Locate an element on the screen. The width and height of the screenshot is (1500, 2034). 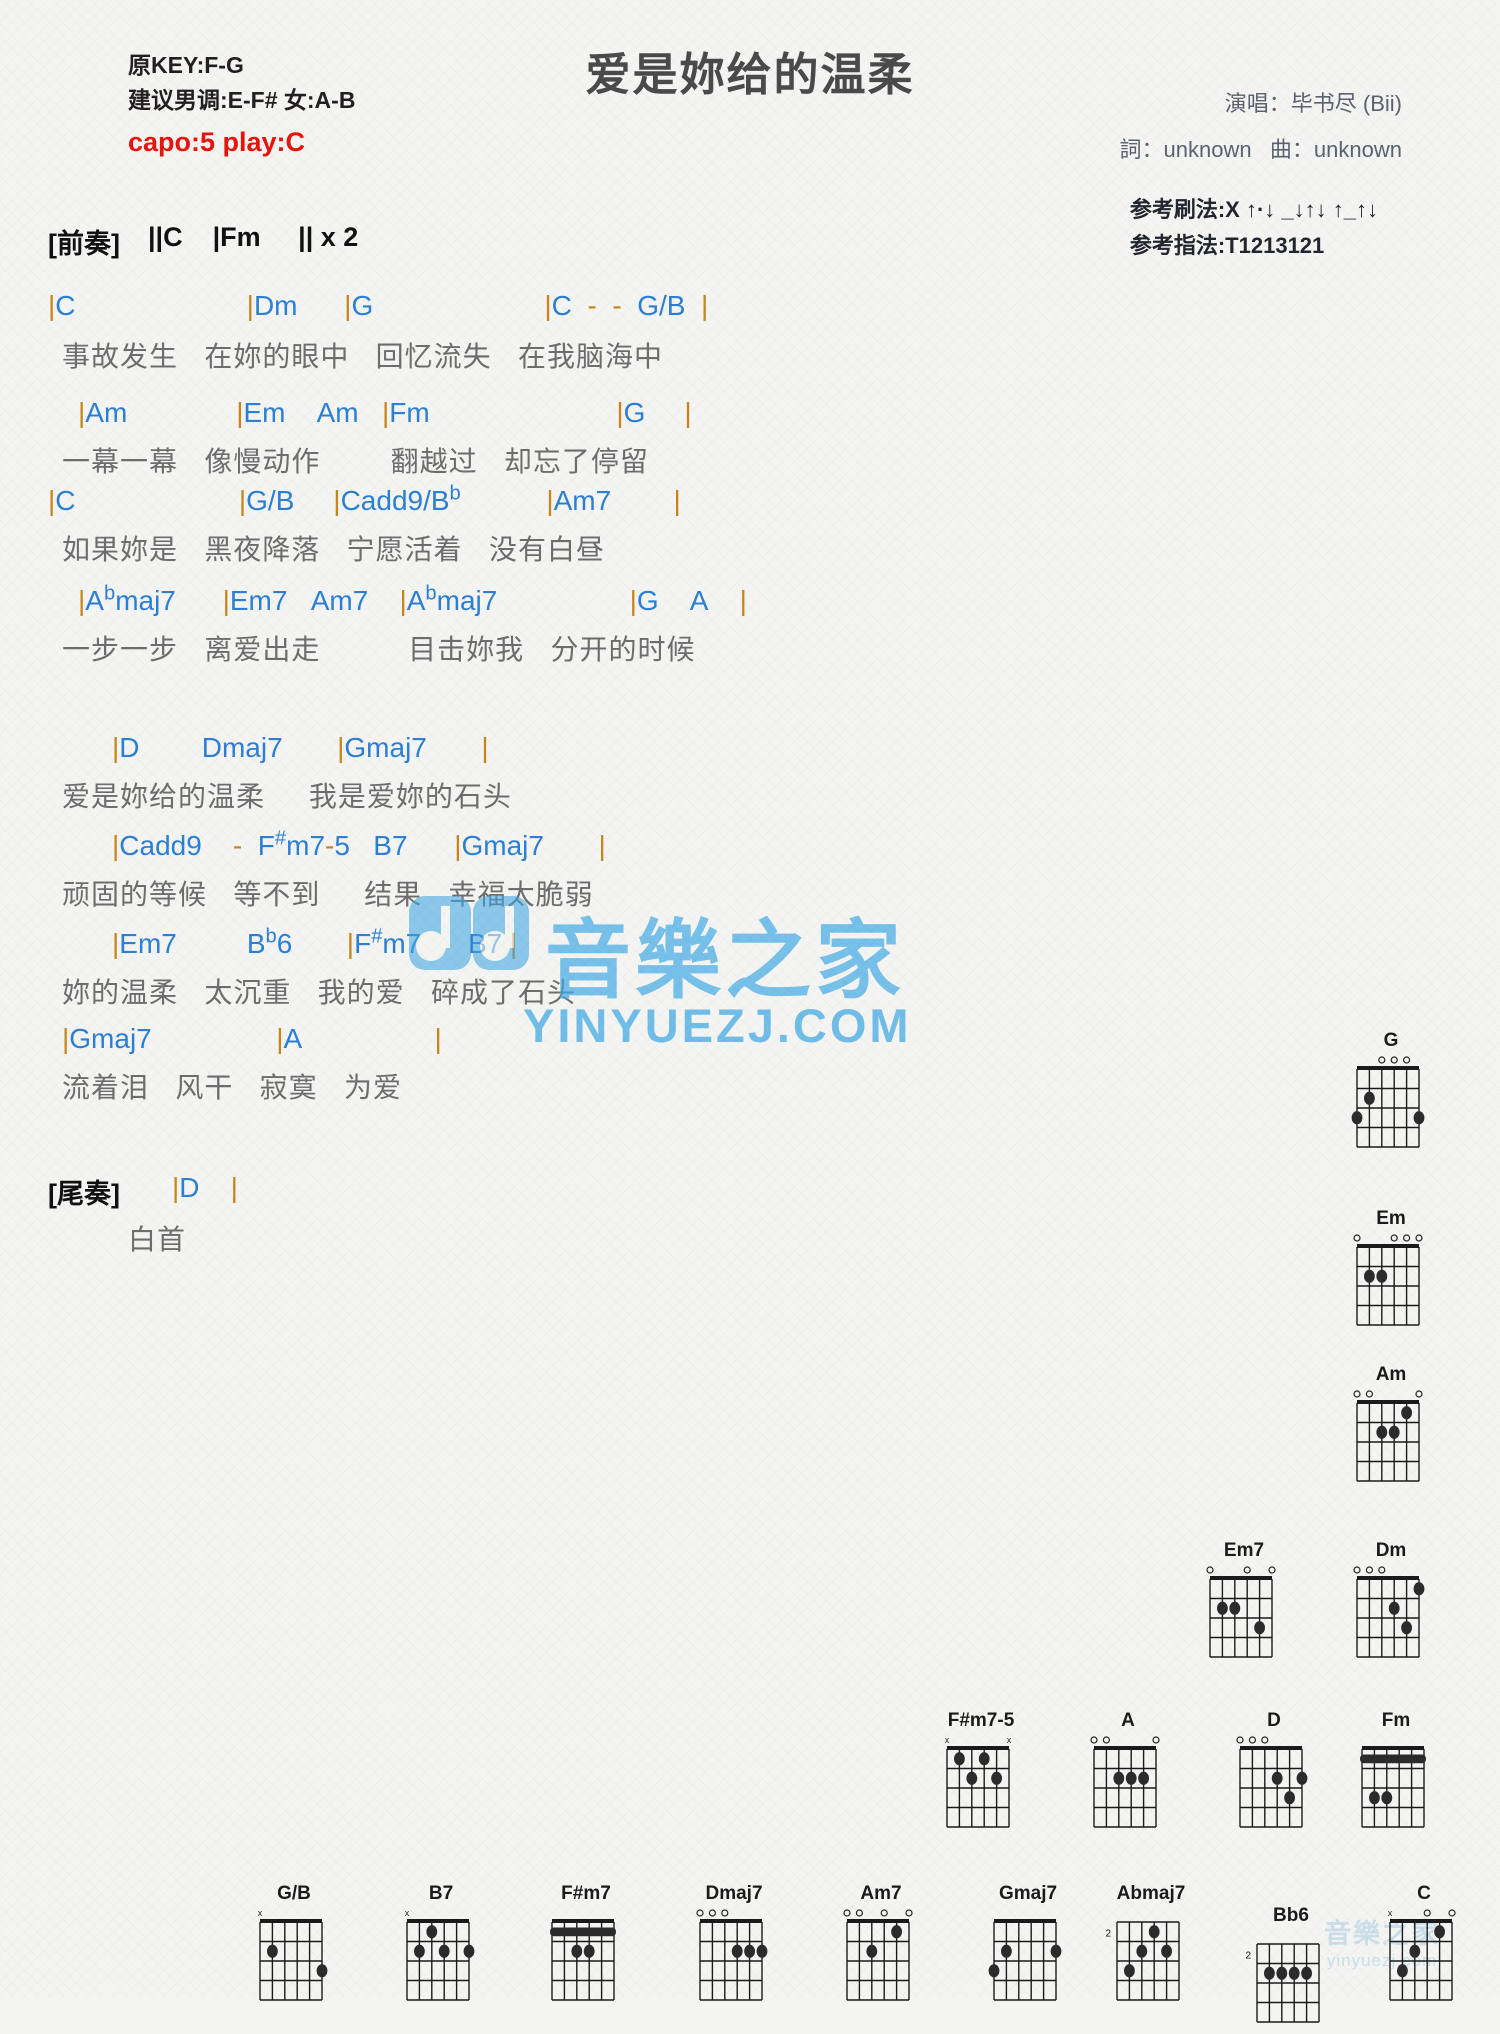
chord-diagram-label: G is located at coordinates (1391, 1040).